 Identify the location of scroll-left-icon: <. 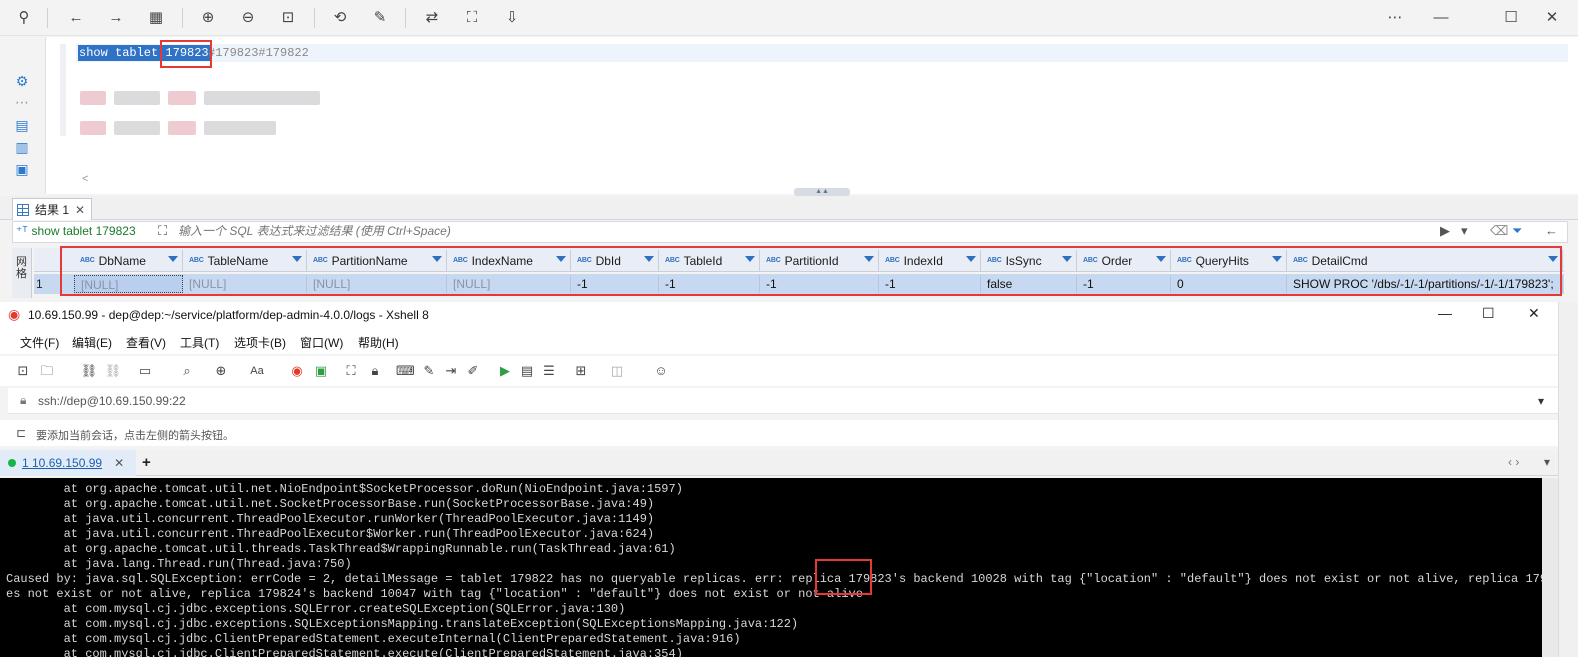
(85, 179).